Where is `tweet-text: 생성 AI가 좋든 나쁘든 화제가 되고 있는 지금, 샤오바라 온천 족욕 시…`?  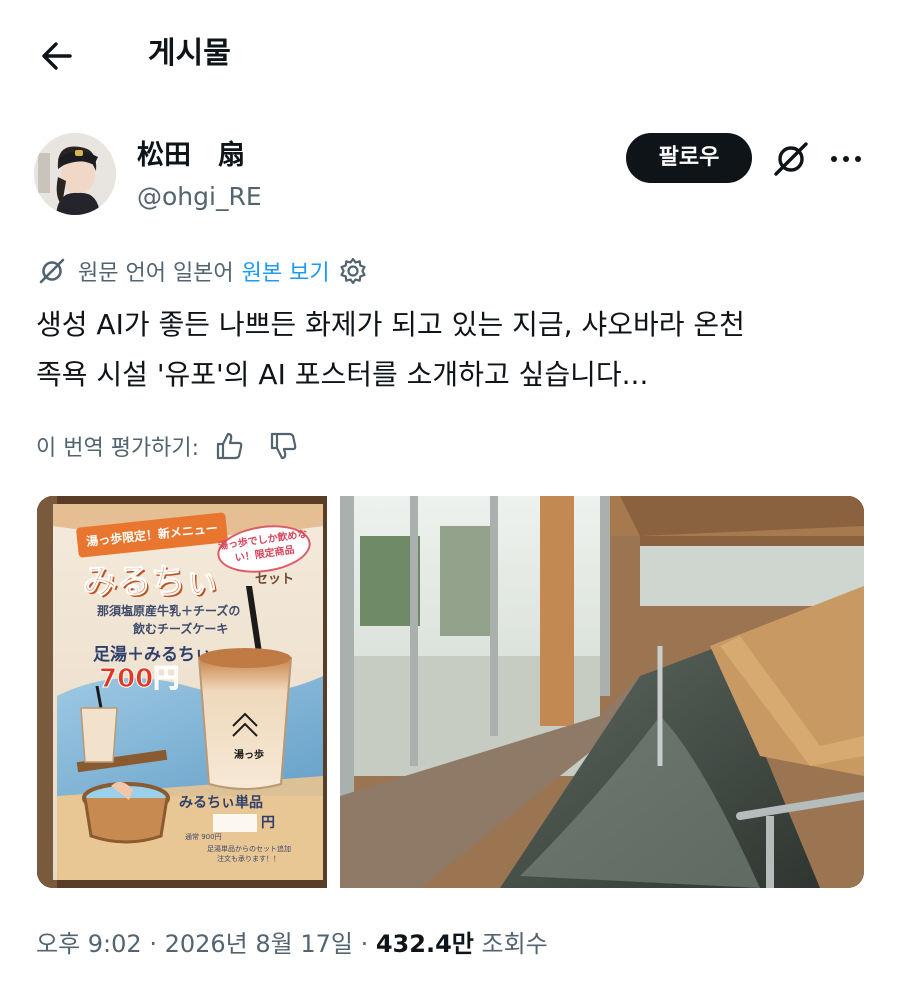
tweet-text: 생성 AI가 좋든 나쁘든 화제가 되고 있는 지금, 샤오바라 온천 족욕 시… is located at coordinates (456, 350).